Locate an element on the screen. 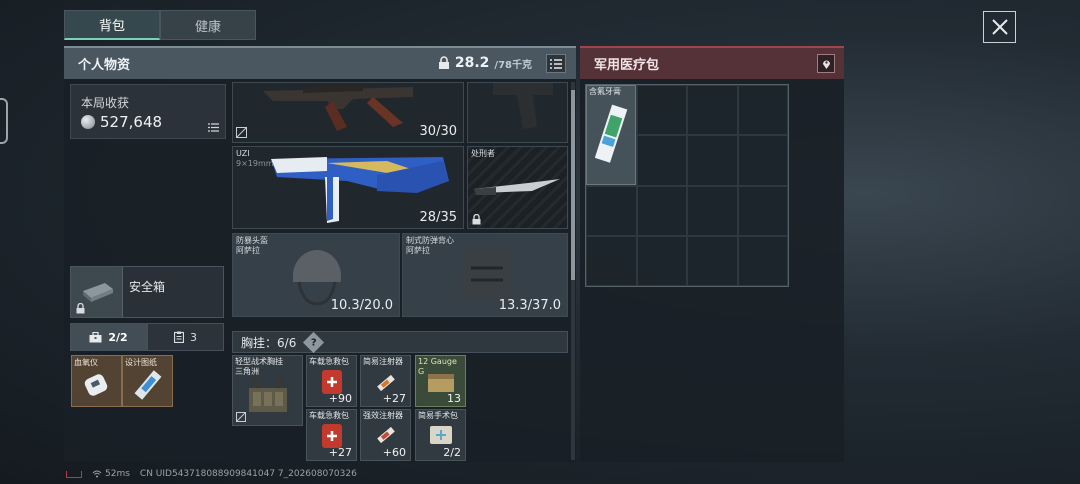 The height and width of the screenshot is (484, 1080). tool-label: 设计图纸 is located at coordinates (141, 362).